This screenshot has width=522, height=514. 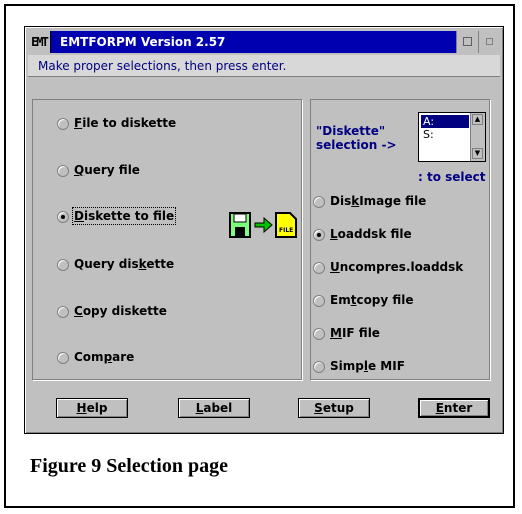 What do you see at coordinates (264, 42) in the screenshot?
I see `title-bar: EMT EMTFORPM Version 2.57` at bounding box center [264, 42].